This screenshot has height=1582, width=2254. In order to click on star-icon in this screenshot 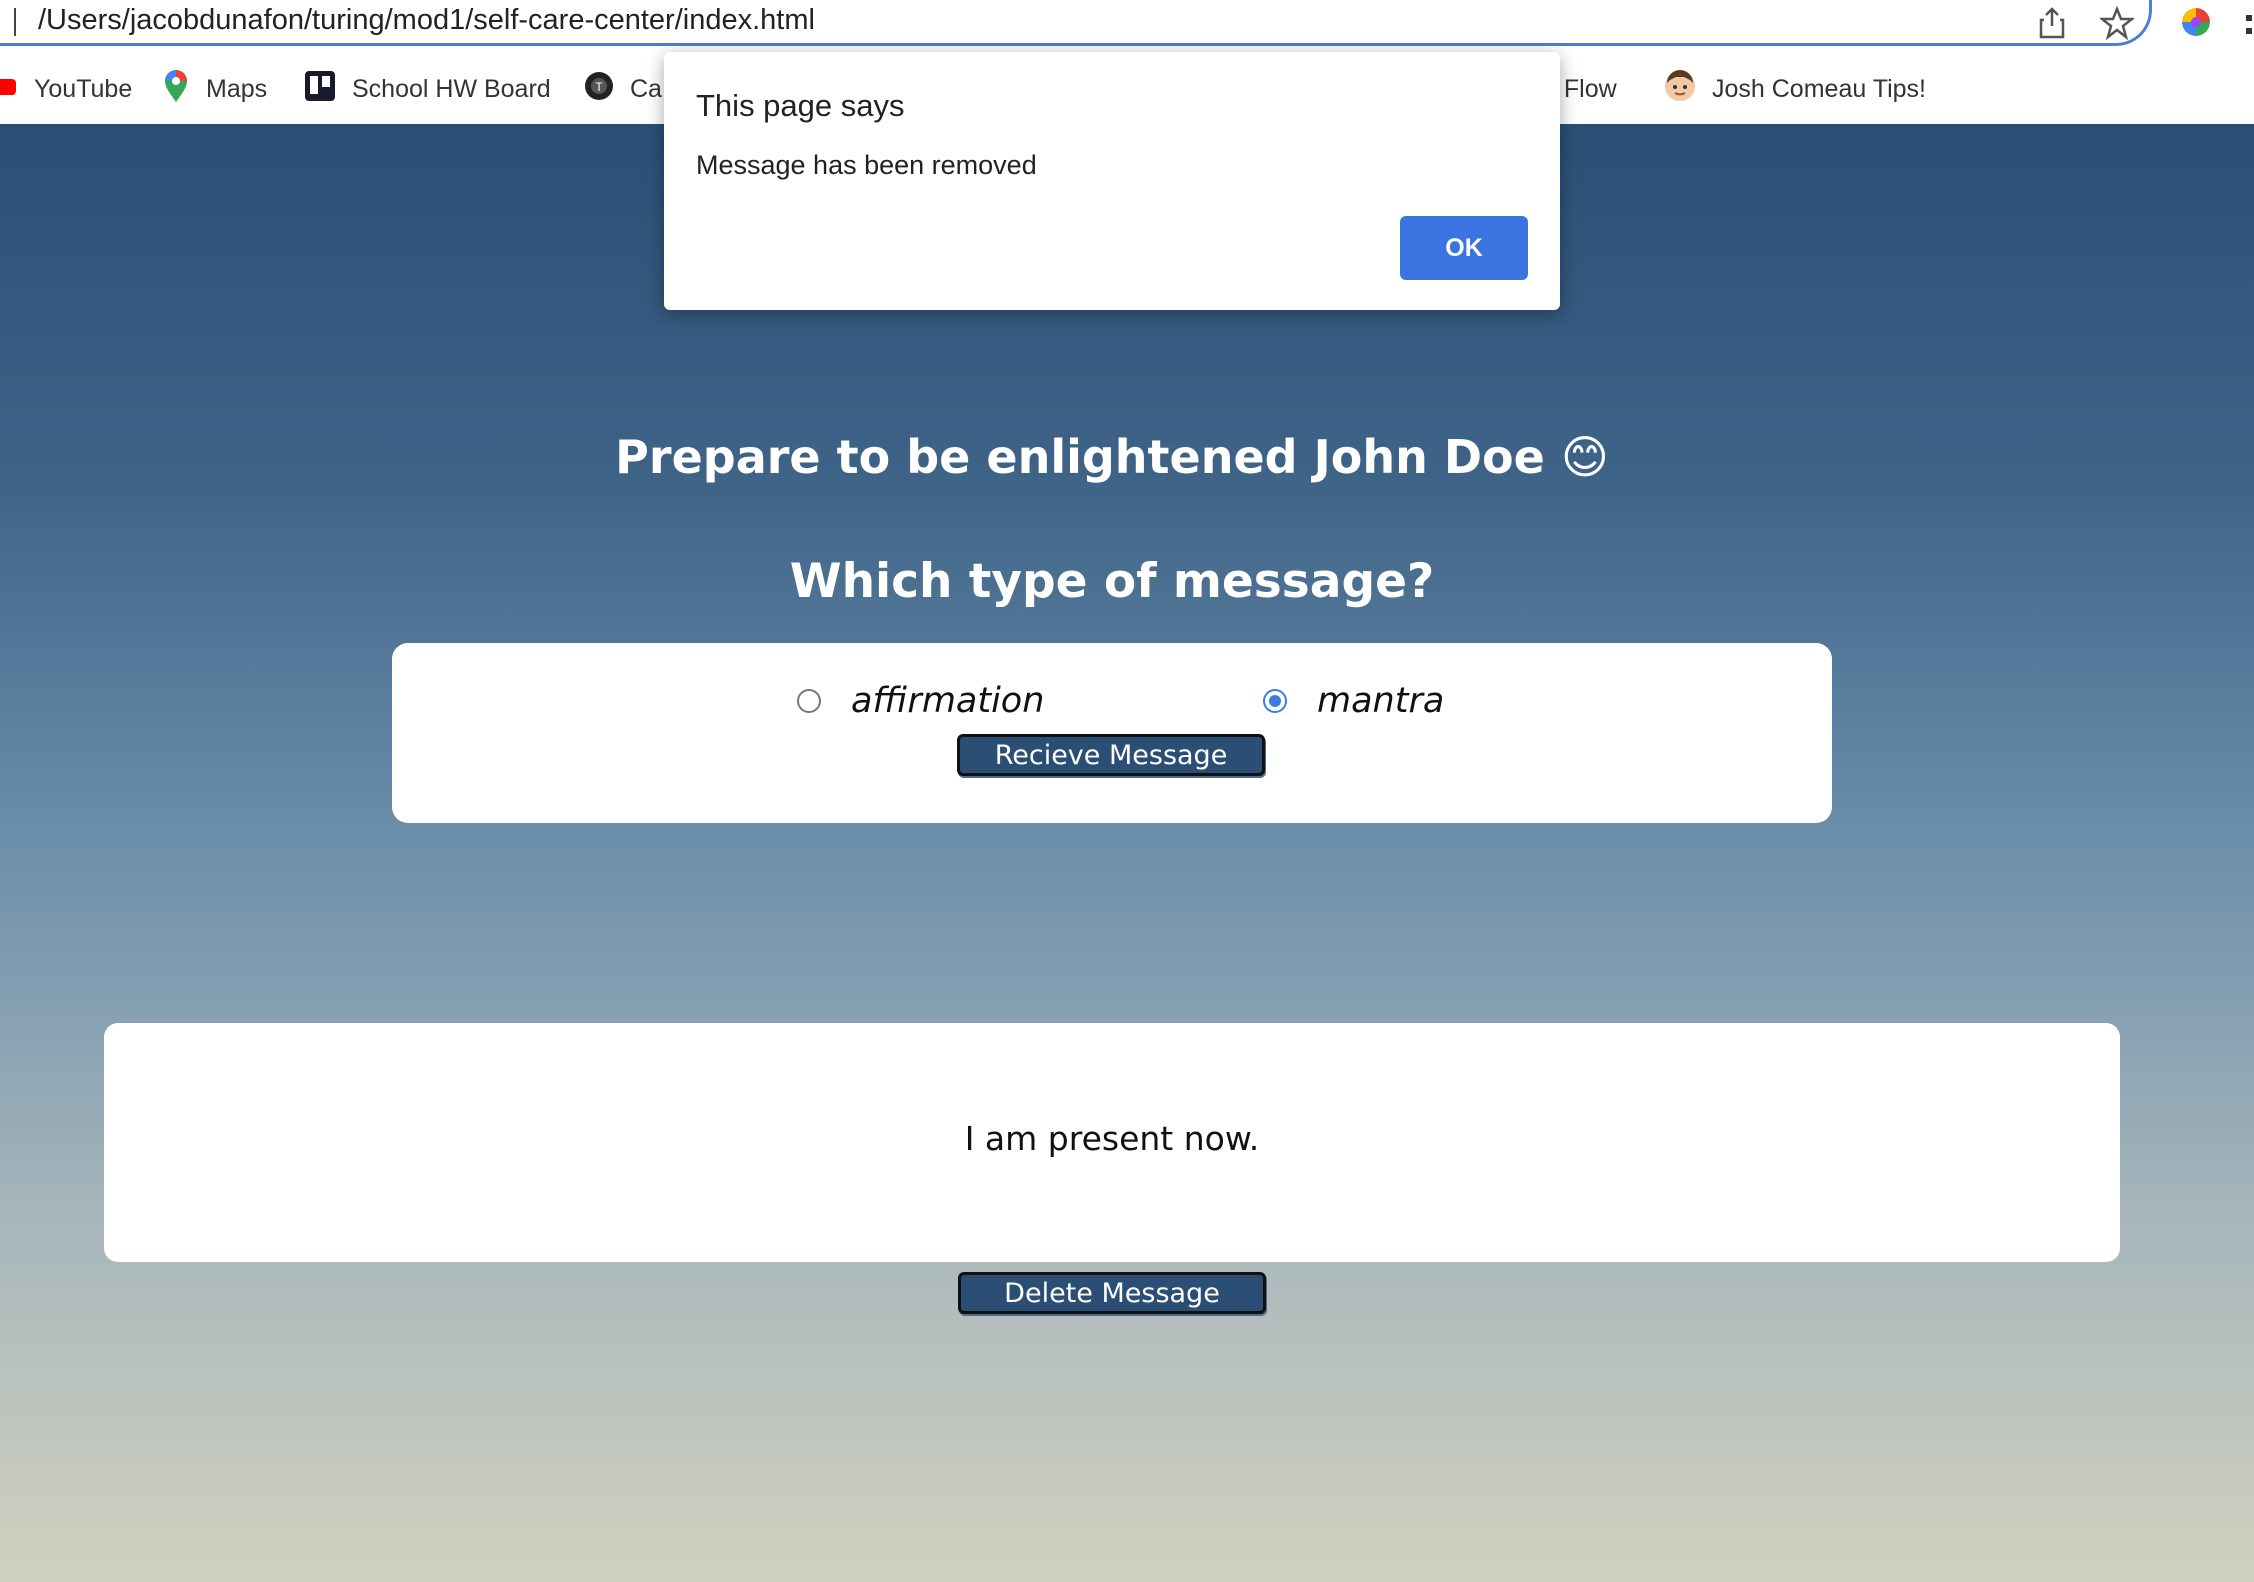, I will do `click(2117, 25)`.